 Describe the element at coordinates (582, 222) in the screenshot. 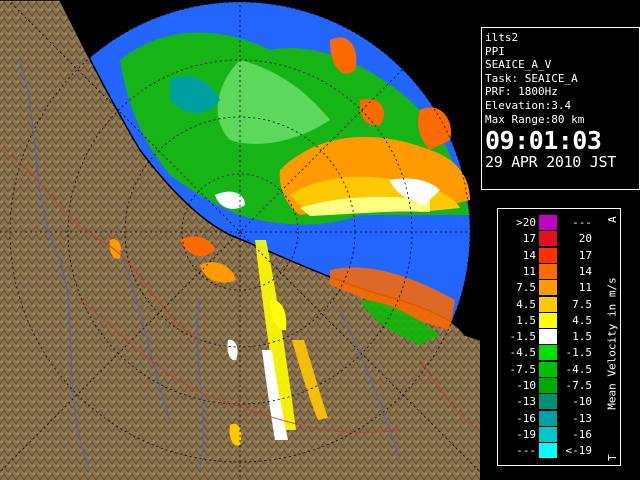

I see `legend-upper-bound: ---` at that location.